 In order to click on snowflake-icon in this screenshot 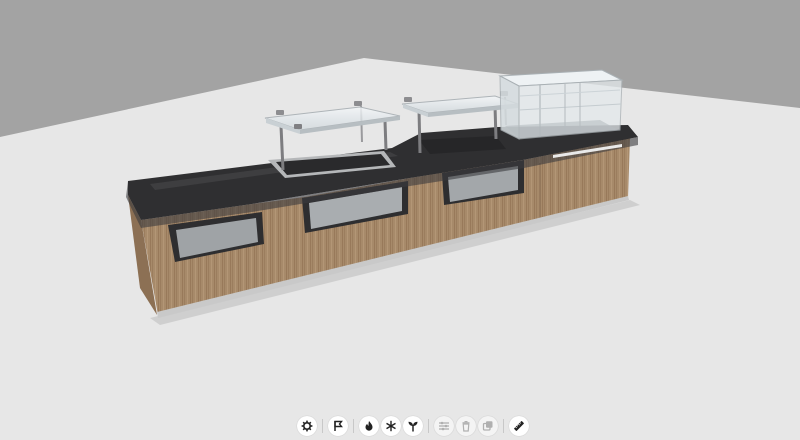, I will do `click(391, 426)`.